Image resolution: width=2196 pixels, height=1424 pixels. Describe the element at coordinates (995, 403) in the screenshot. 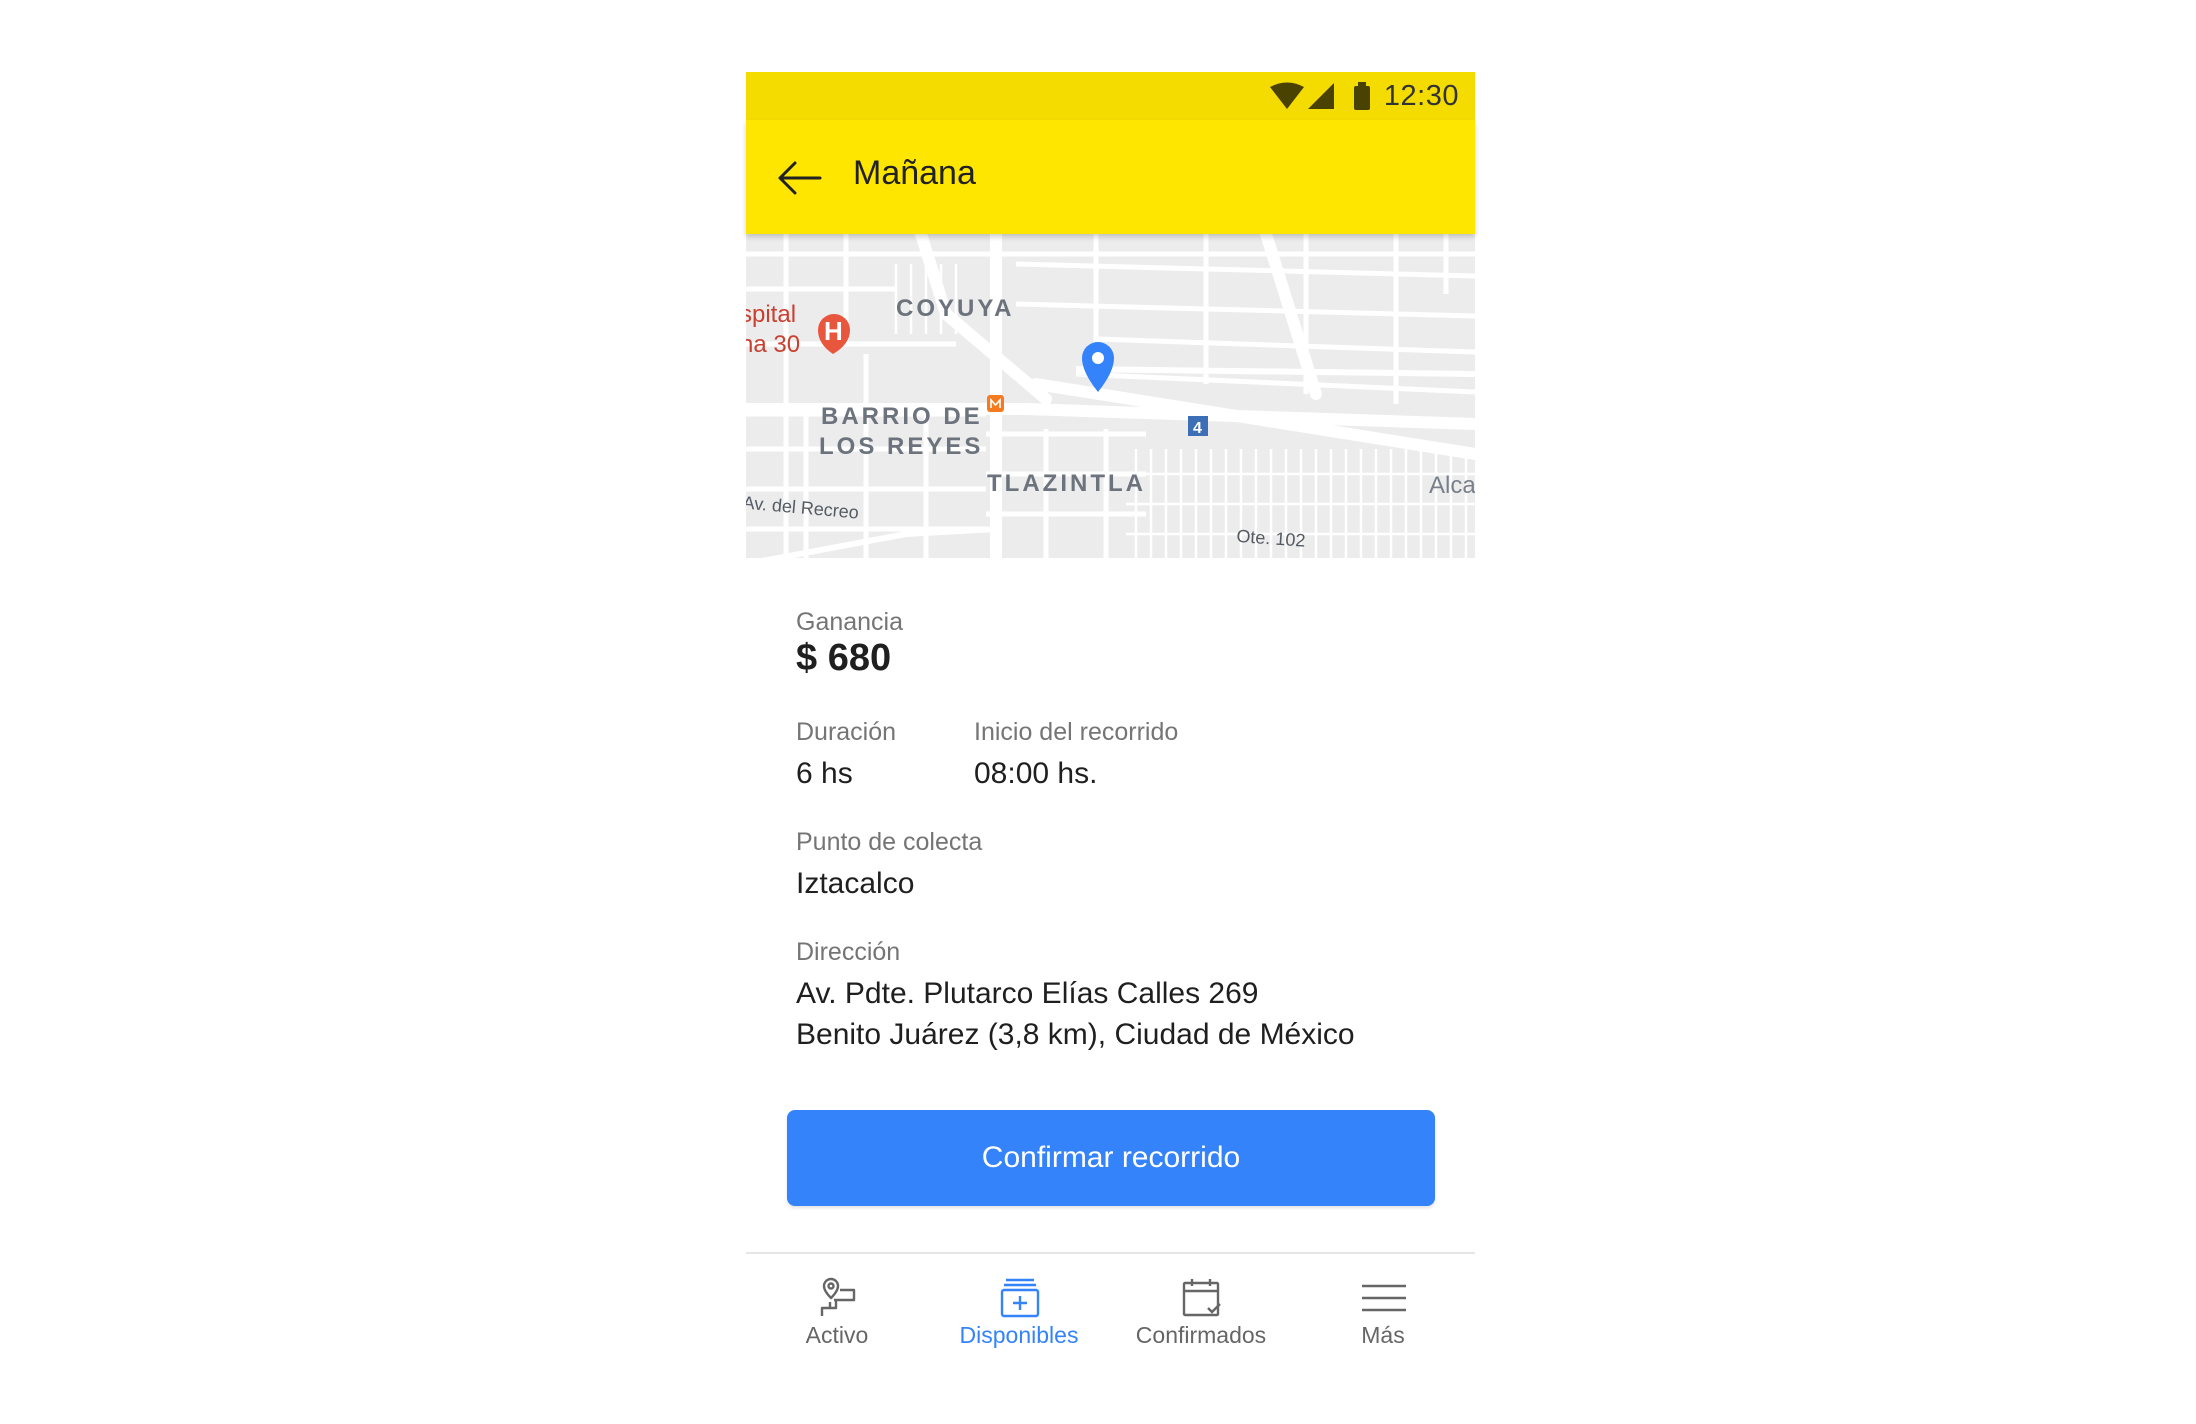

I see `metro-icon` at that location.